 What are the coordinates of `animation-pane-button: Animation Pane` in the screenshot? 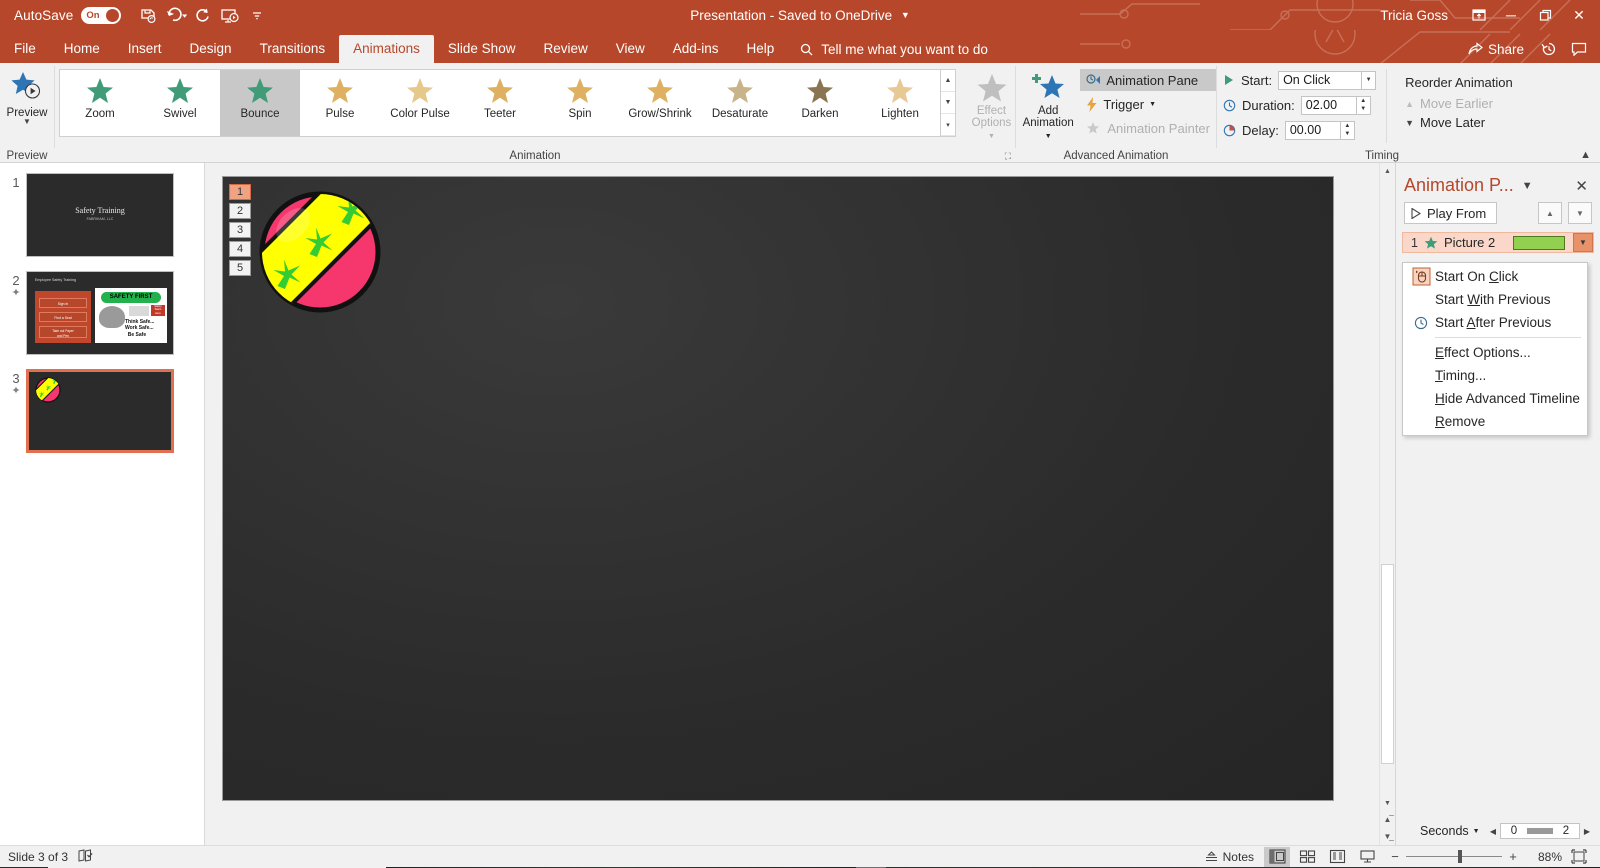 It's located at (1148, 80).